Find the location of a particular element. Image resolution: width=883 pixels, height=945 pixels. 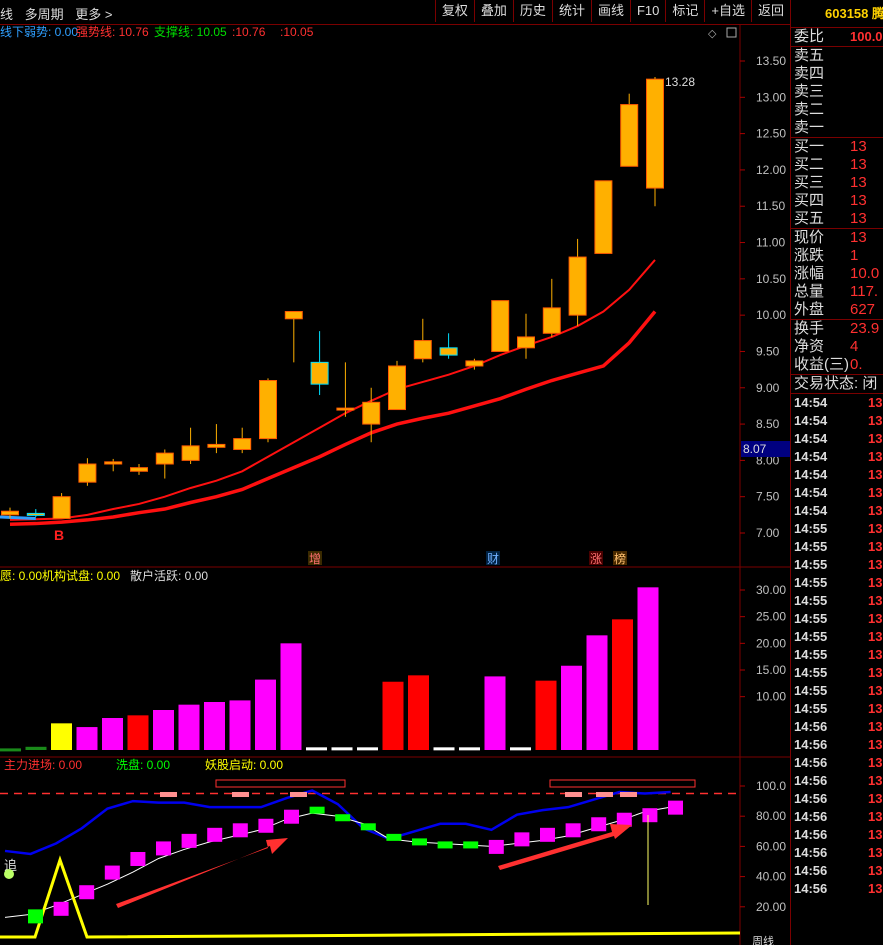

tick-row: 14:55 13 is located at coordinates (837, 529).